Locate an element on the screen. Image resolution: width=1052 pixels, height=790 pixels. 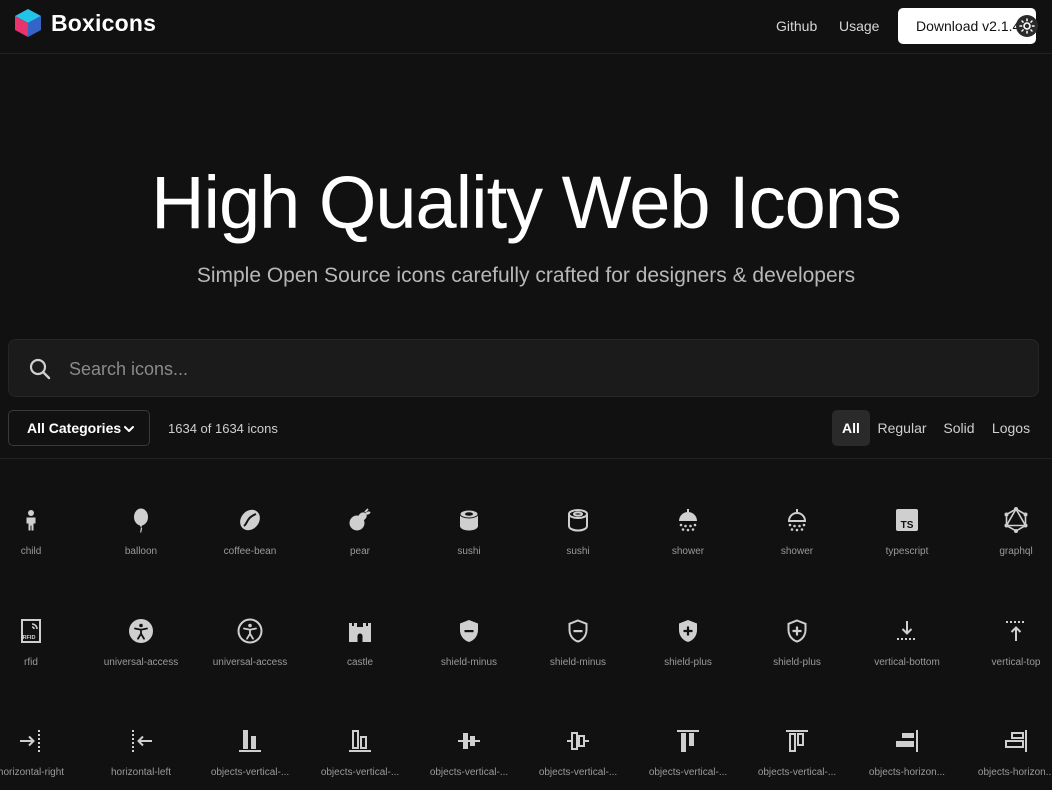
icon-card-horizontal-left: horizontal-left is located at coordinates (141, 758).